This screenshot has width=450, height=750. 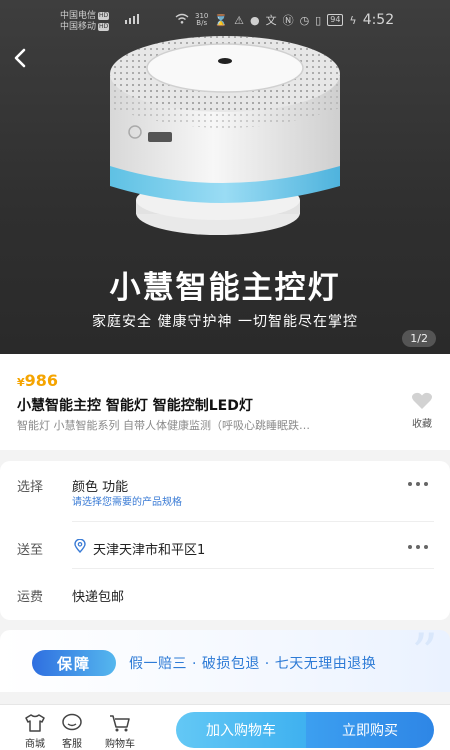 I want to click on product-image, so click(x=225, y=135).